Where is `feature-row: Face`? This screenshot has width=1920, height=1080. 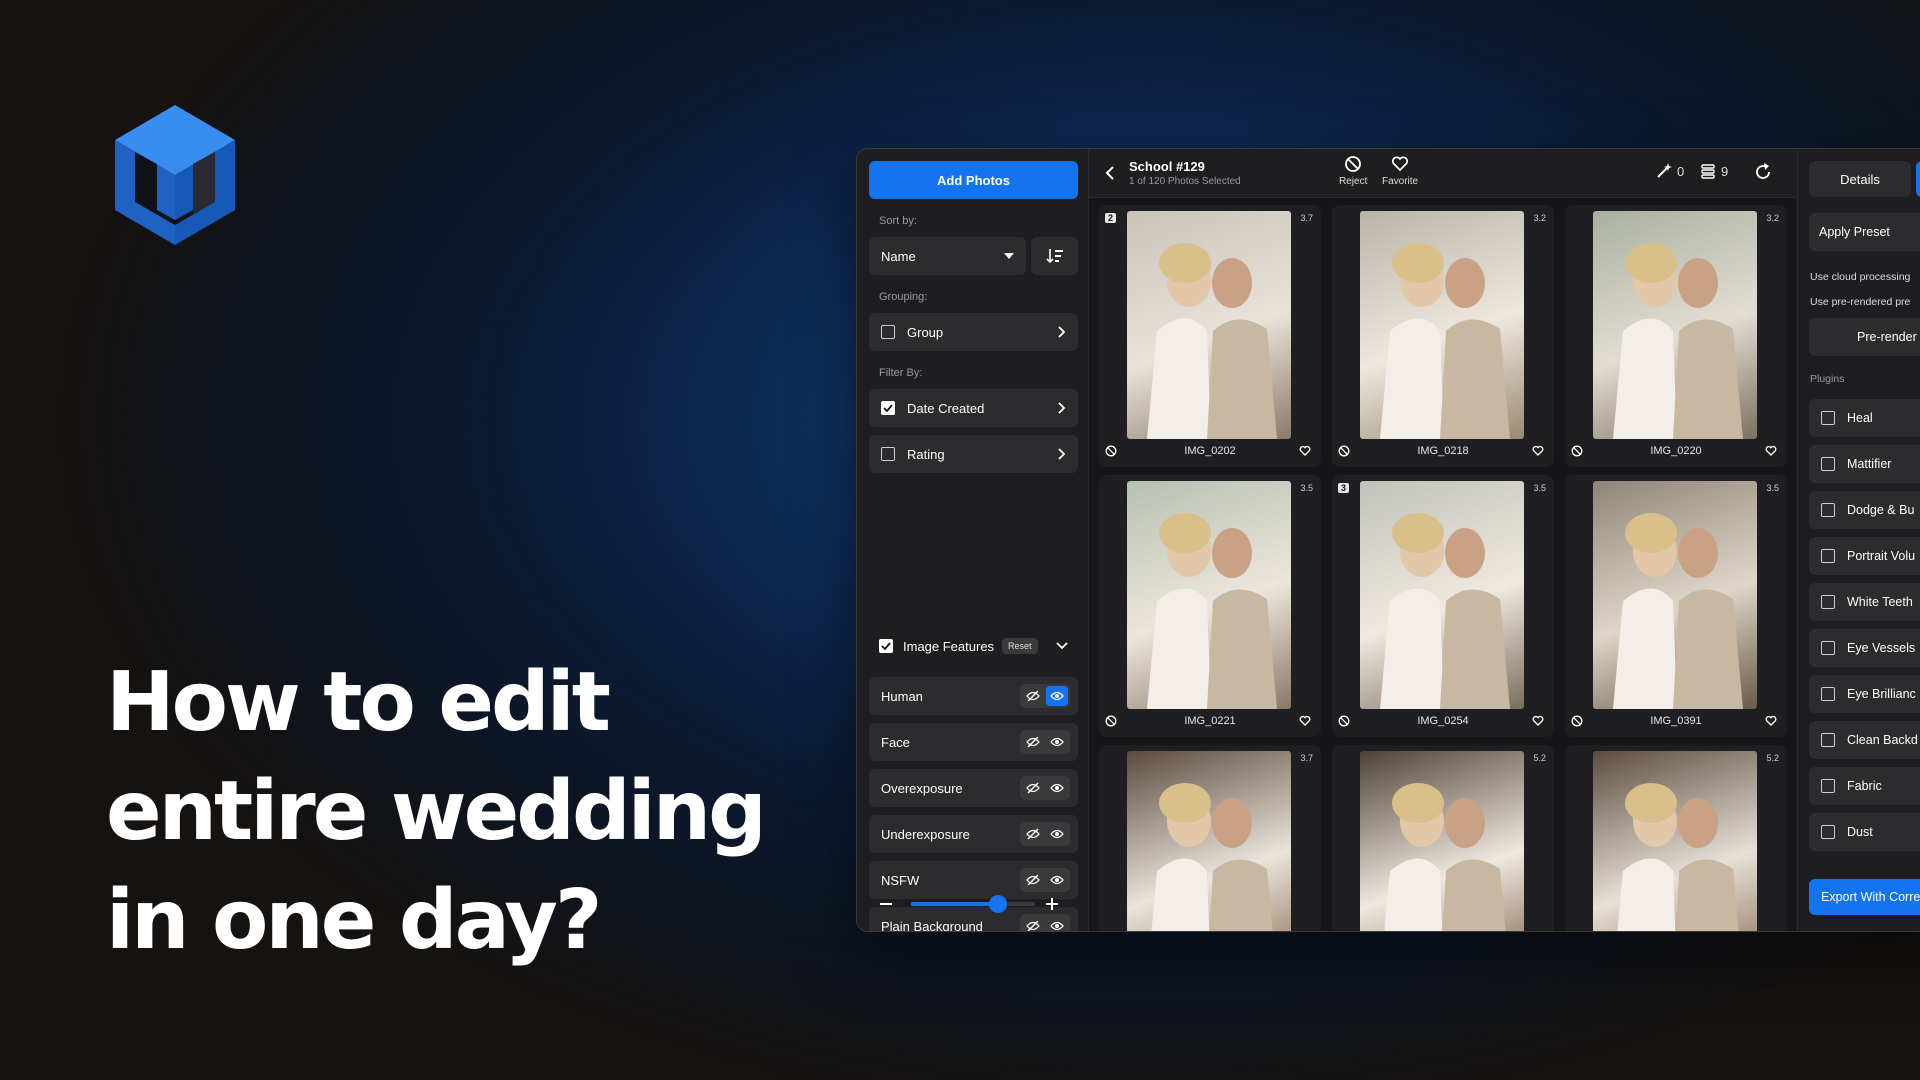 feature-row: Face is located at coordinates (973, 742).